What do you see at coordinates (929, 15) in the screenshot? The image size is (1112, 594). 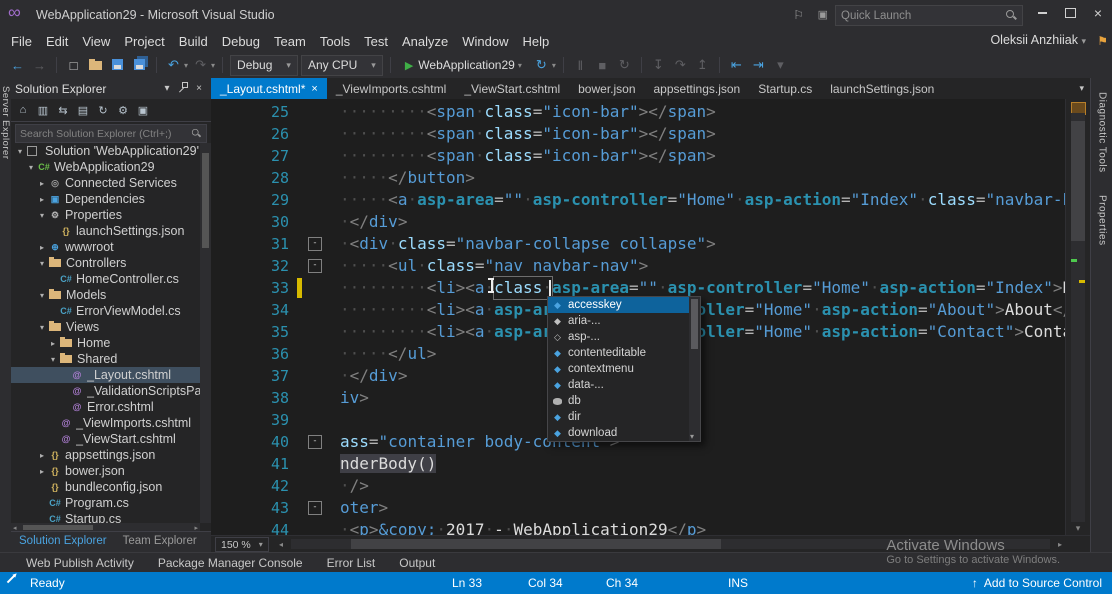 I see `quick-launch-input: Quick Launch` at bounding box center [929, 15].